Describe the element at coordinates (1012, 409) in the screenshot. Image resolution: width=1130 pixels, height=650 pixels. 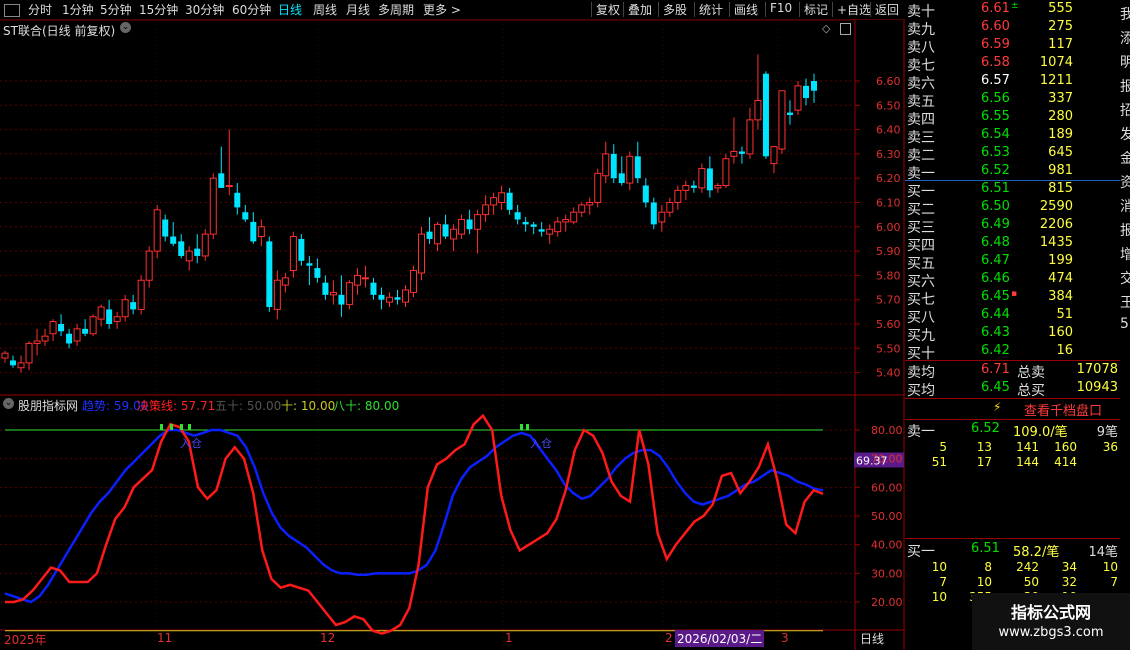
I see `view-1000-button: ⚡ 查看千档盘口` at that location.